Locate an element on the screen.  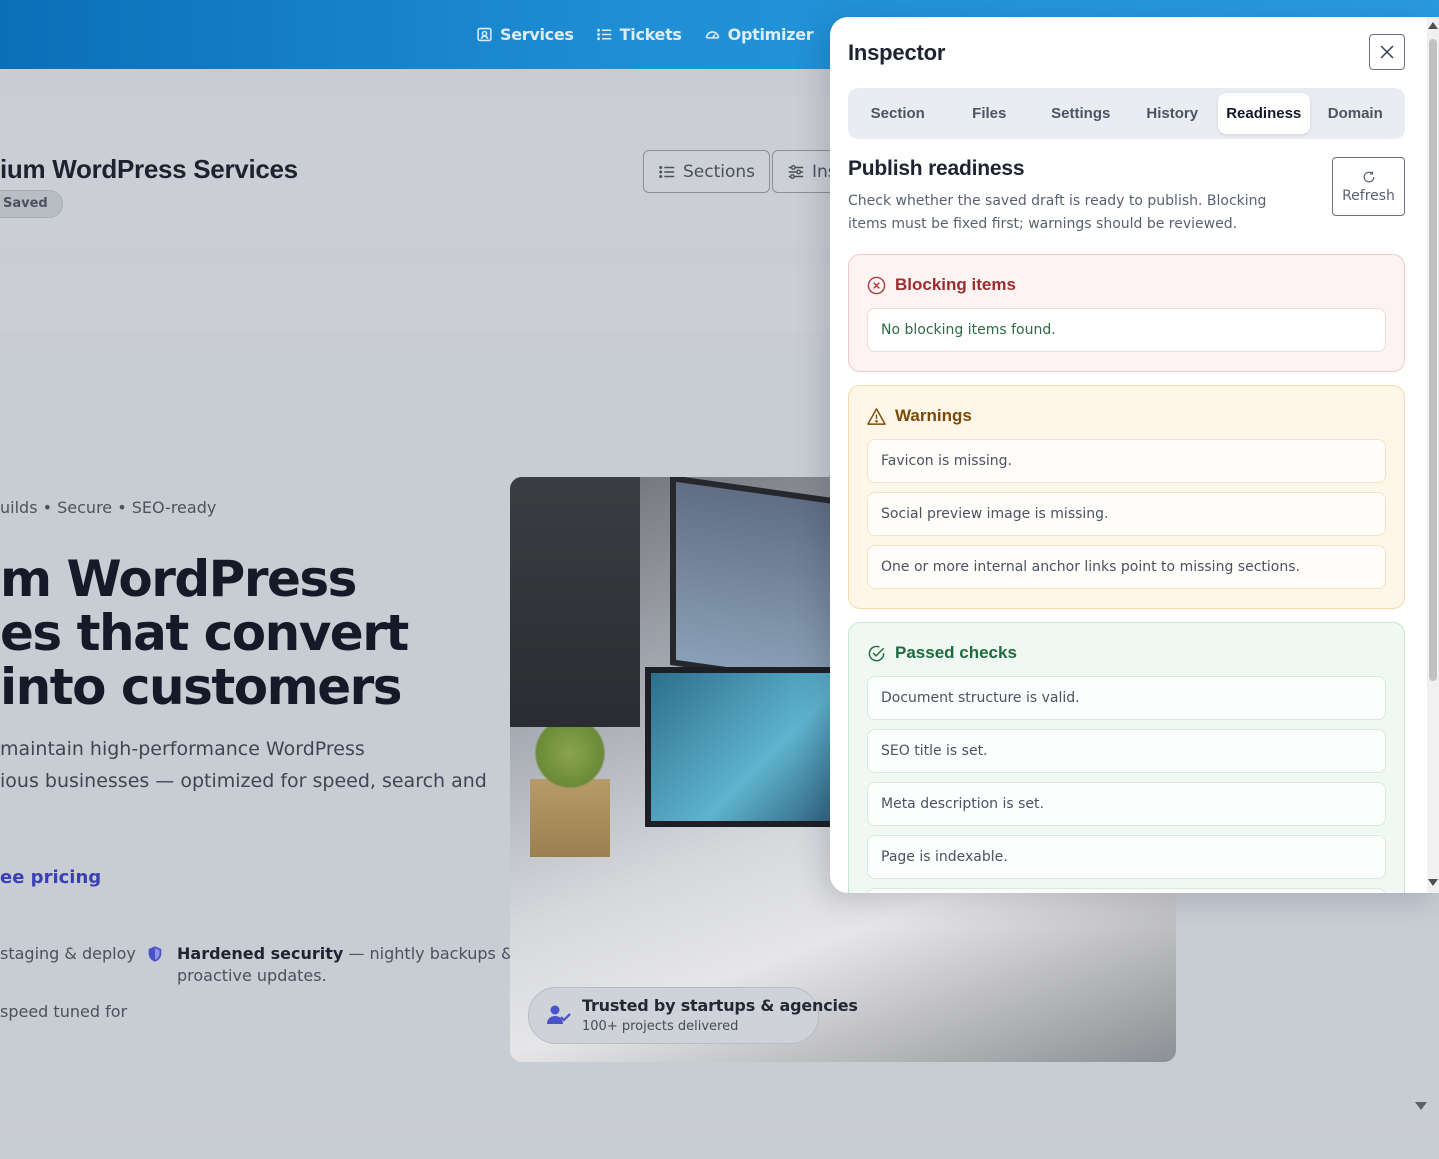
refresh-icon is located at coordinates (1368, 176).